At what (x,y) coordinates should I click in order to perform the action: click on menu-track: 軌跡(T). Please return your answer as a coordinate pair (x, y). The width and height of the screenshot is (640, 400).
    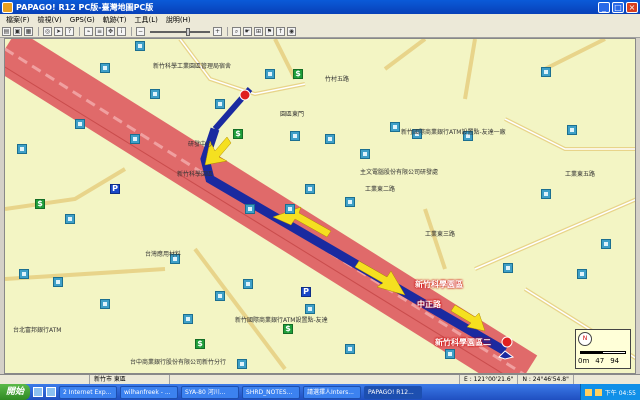
    Looking at the image, I should click on (115, 20).